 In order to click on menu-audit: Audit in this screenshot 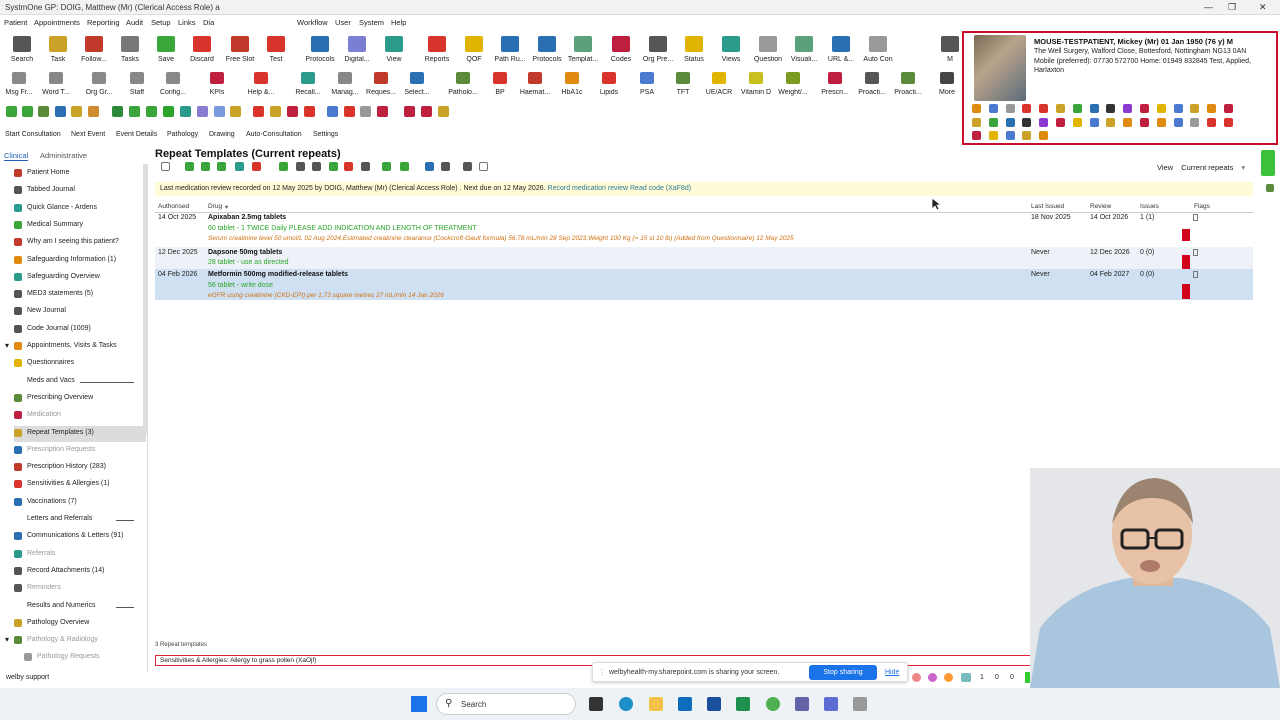, I will do `click(134, 22)`.